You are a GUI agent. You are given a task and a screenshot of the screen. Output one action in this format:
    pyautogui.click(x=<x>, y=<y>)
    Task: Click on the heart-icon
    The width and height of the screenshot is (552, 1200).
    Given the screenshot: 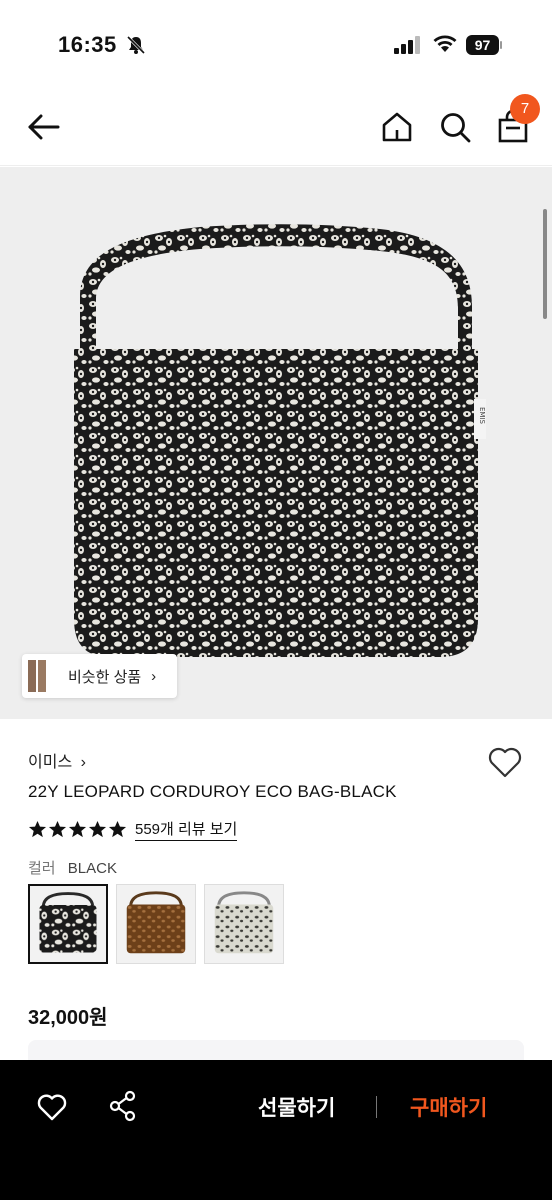 What is the action you would take?
    pyautogui.click(x=52, y=1107)
    